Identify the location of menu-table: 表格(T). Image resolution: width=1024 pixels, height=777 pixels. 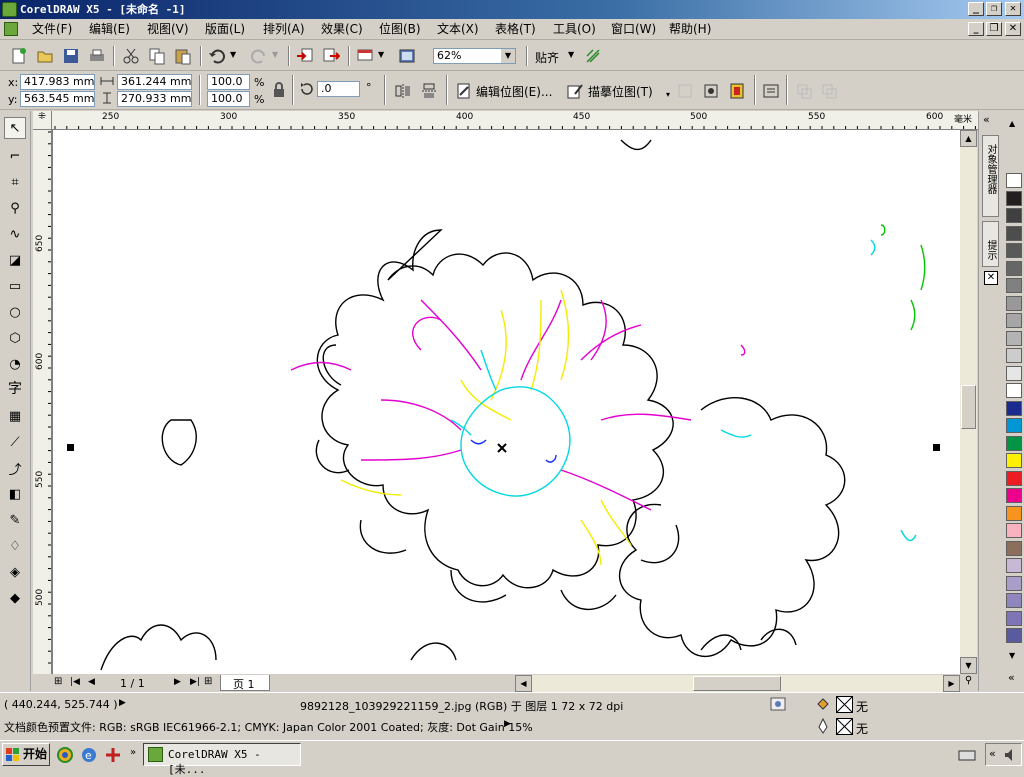
(515, 29).